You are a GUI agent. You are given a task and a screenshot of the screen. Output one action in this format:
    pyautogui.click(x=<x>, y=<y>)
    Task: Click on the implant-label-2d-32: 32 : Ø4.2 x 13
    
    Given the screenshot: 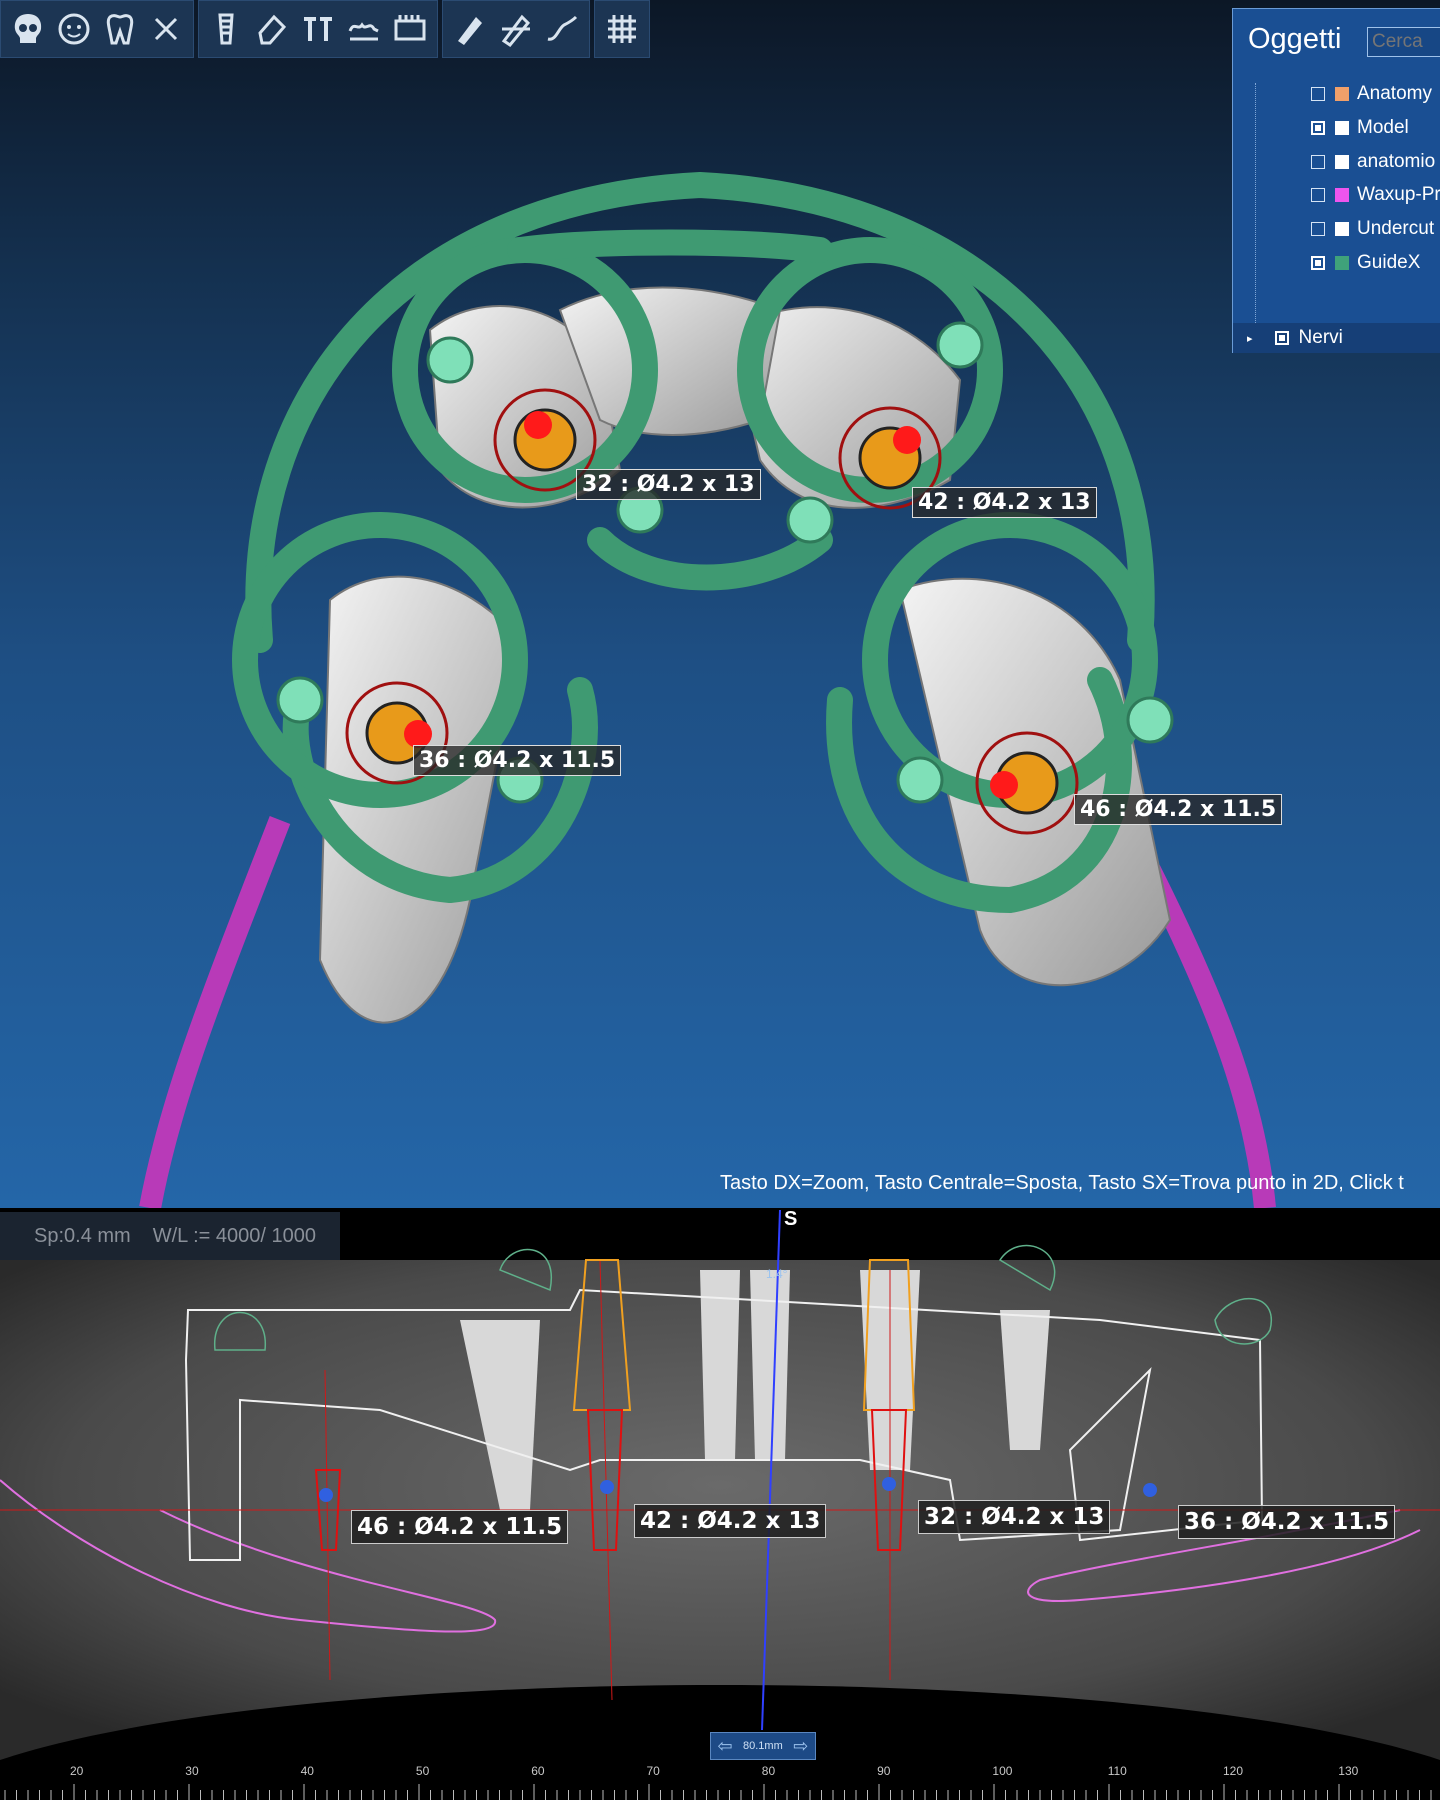 What is the action you would take?
    pyautogui.click(x=1014, y=1517)
    